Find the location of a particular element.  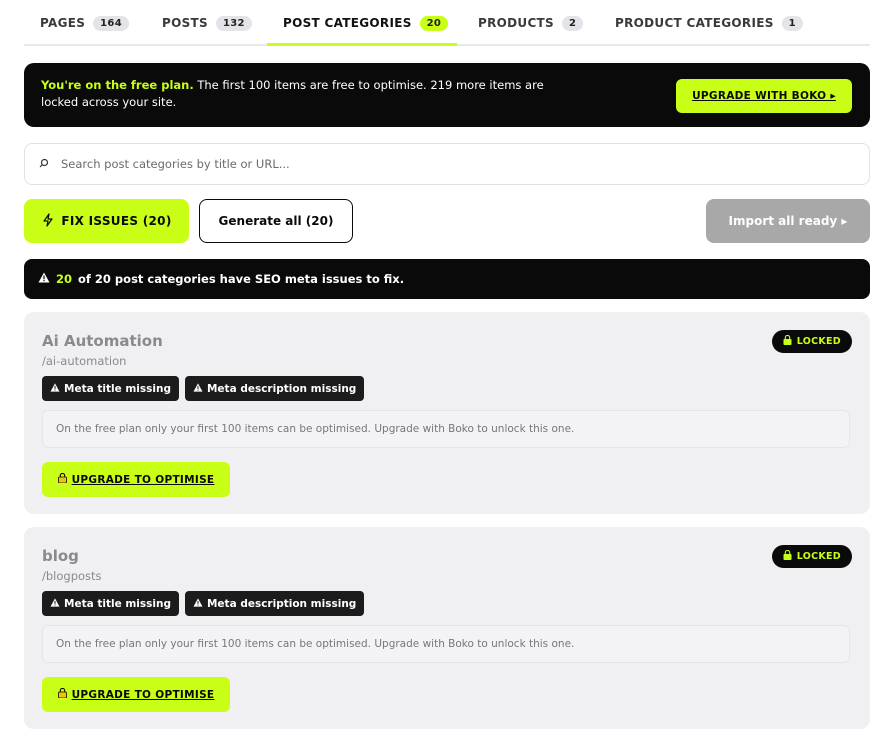

search-bar is located at coordinates (447, 164).